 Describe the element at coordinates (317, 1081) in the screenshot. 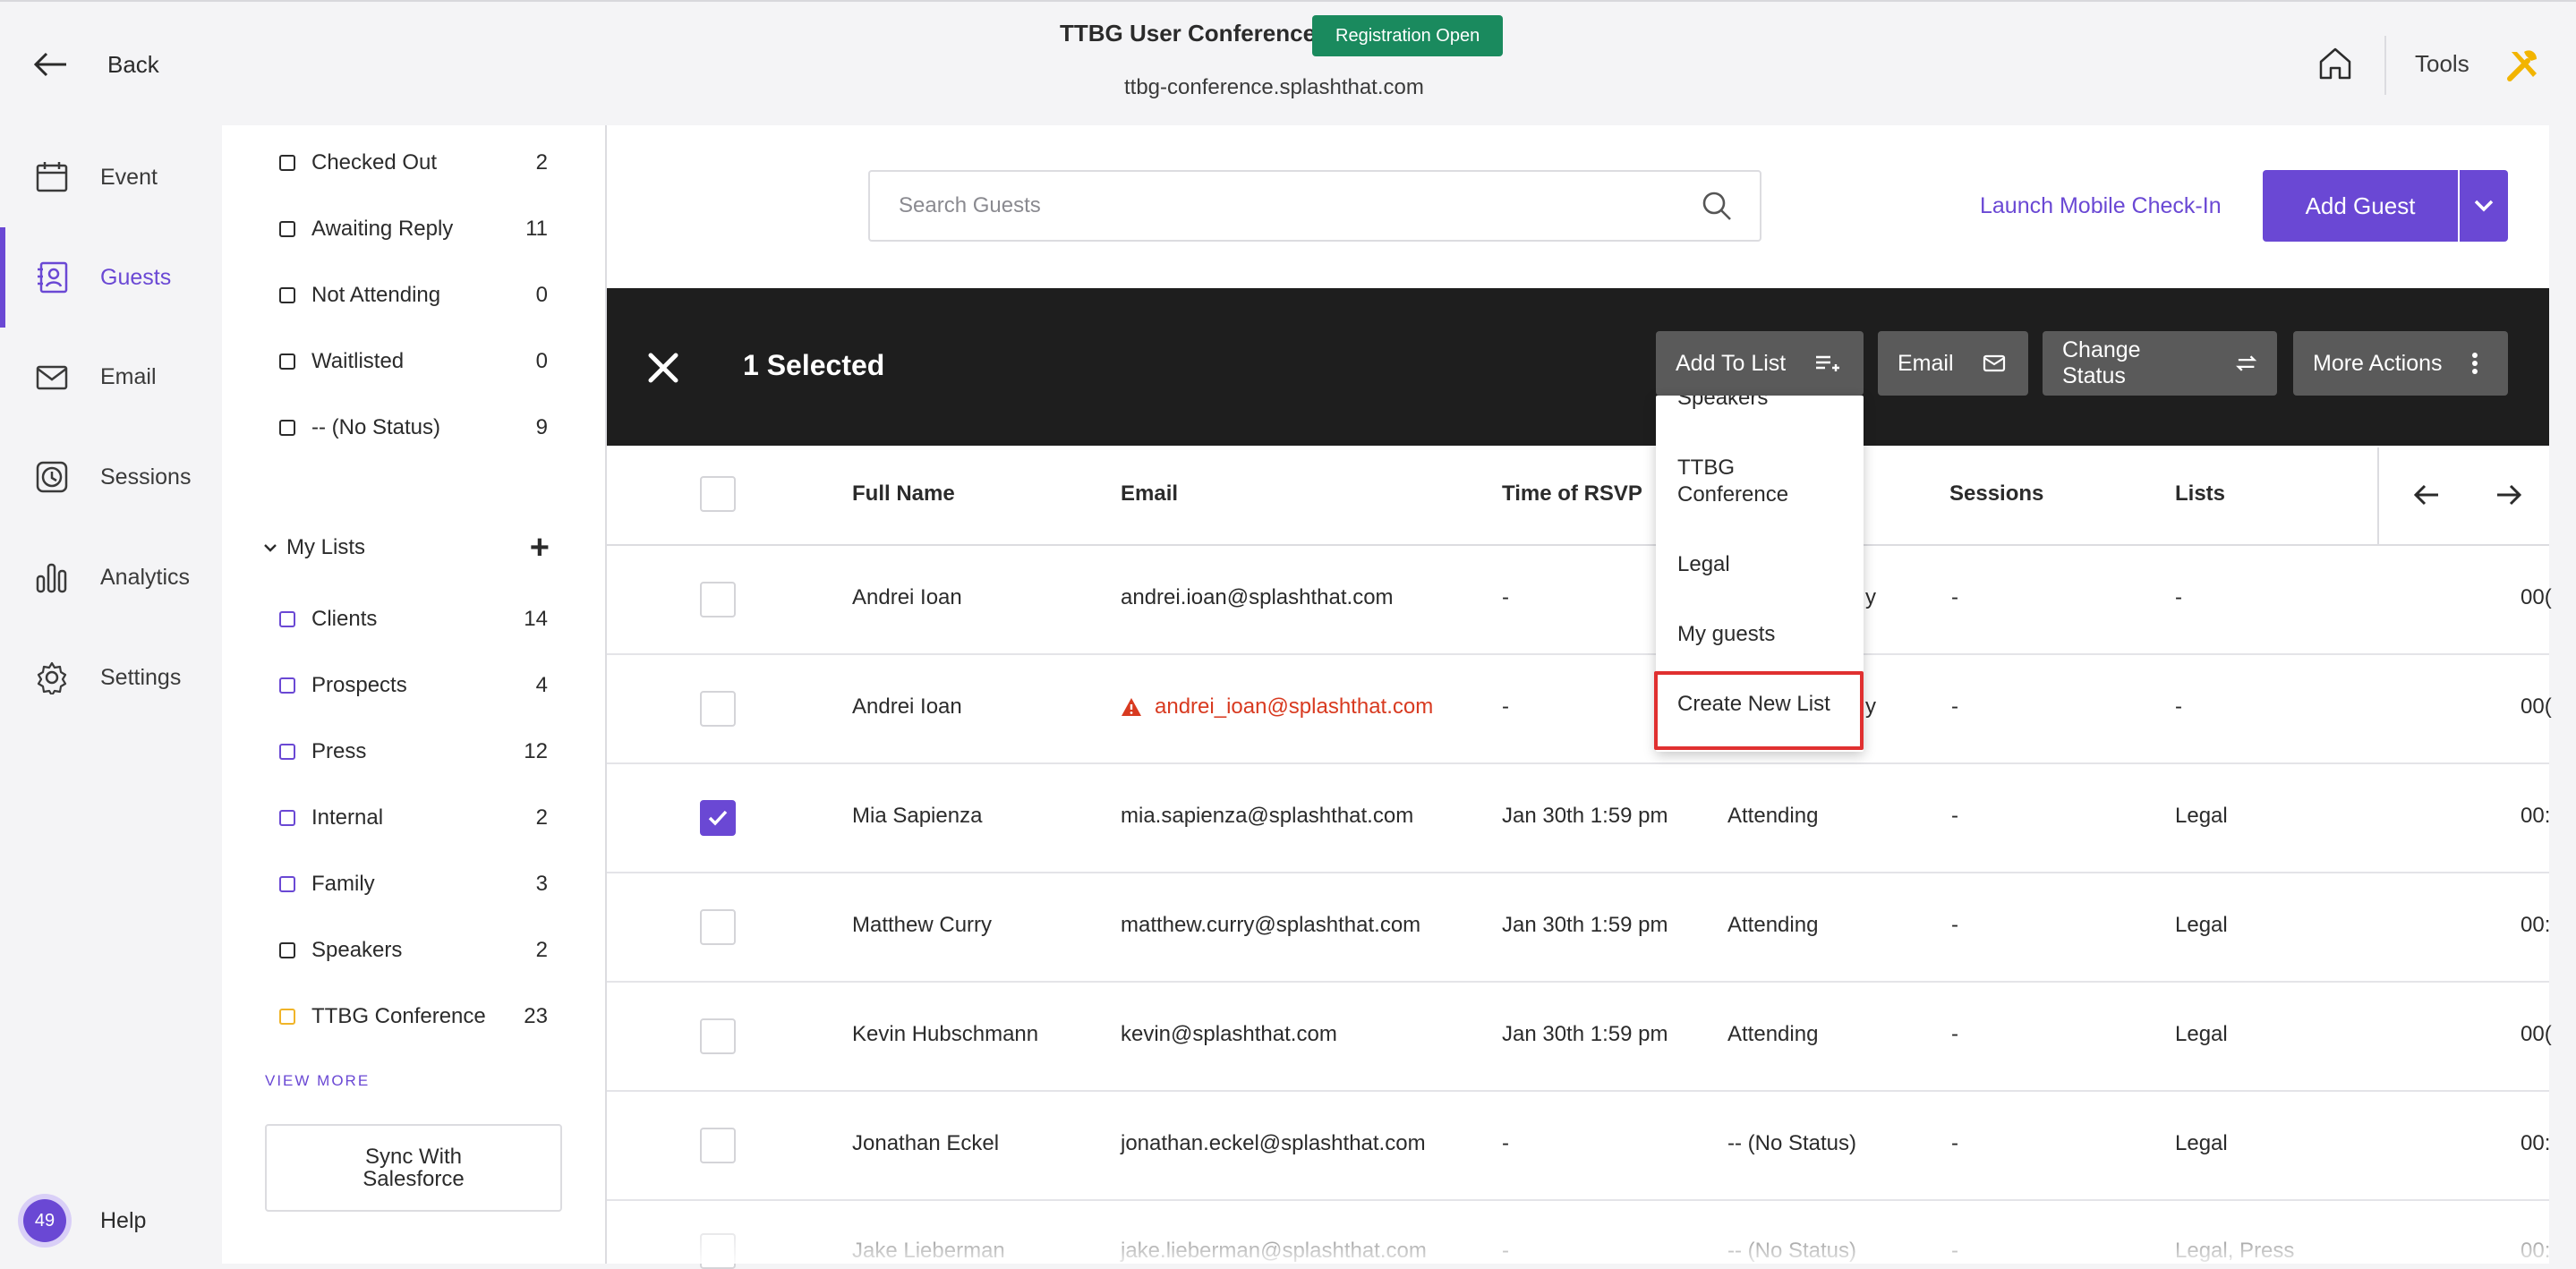

I see `view-more-link: VIEW MORE` at that location.